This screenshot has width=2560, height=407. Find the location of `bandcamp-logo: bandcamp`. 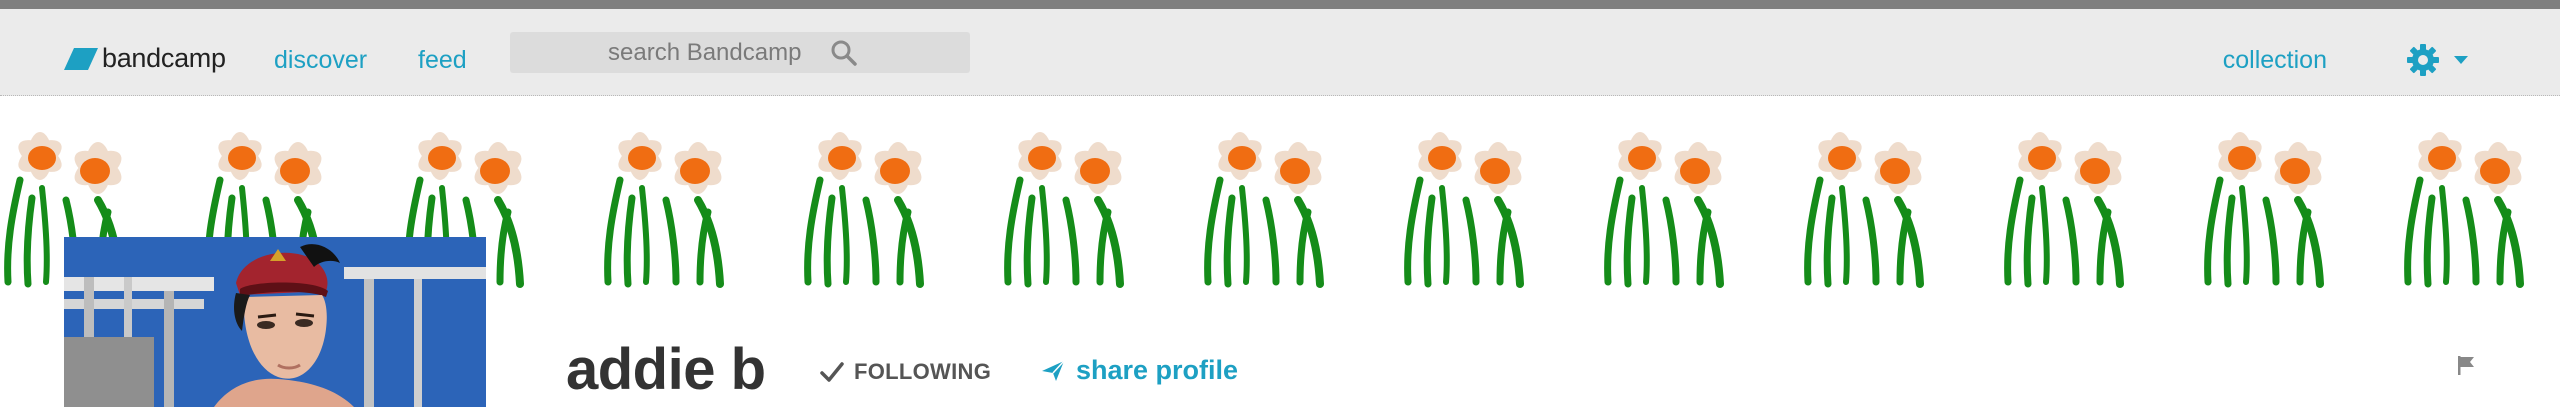

bandcamp-logo: bandcamp is located at coordinates (145, 58).